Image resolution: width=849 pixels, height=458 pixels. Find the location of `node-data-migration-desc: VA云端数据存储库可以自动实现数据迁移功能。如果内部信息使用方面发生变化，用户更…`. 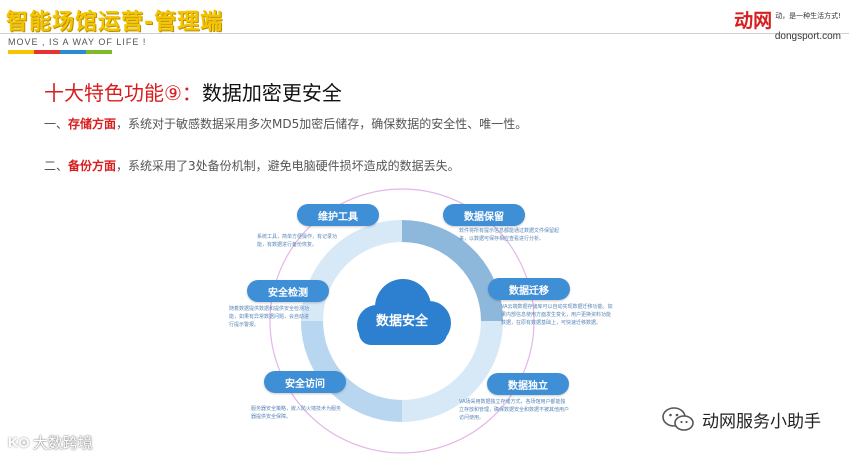

node-data-migration-desc: VA云端数据存储库可以自动实现数据迁移功能。如果内部信息使用方面发生变化，用户更… is located at coordinates (557, 315).